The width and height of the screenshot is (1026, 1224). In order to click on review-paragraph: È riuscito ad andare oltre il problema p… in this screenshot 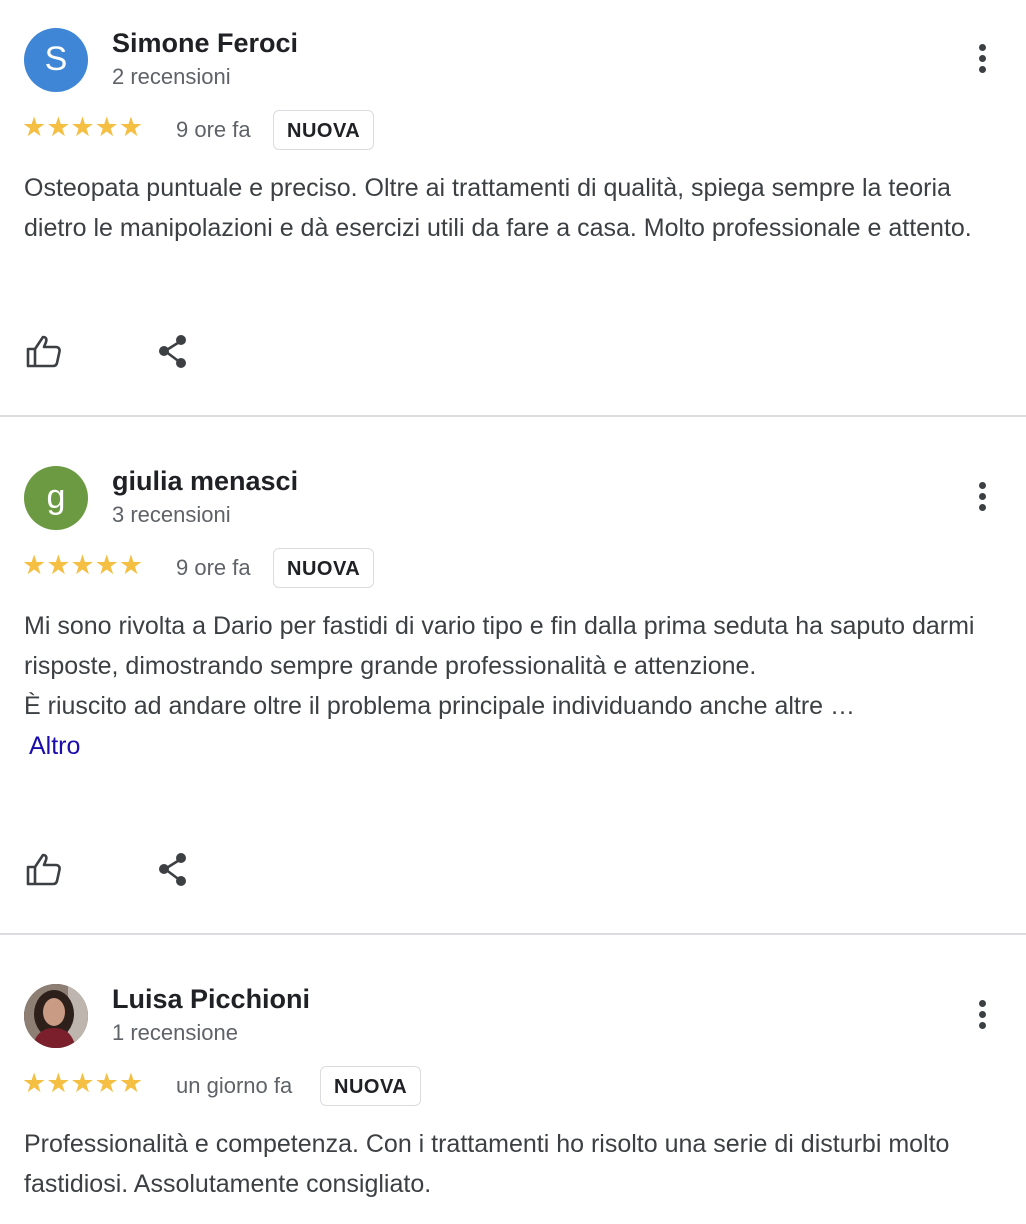, I will do `click(440, 706)`.